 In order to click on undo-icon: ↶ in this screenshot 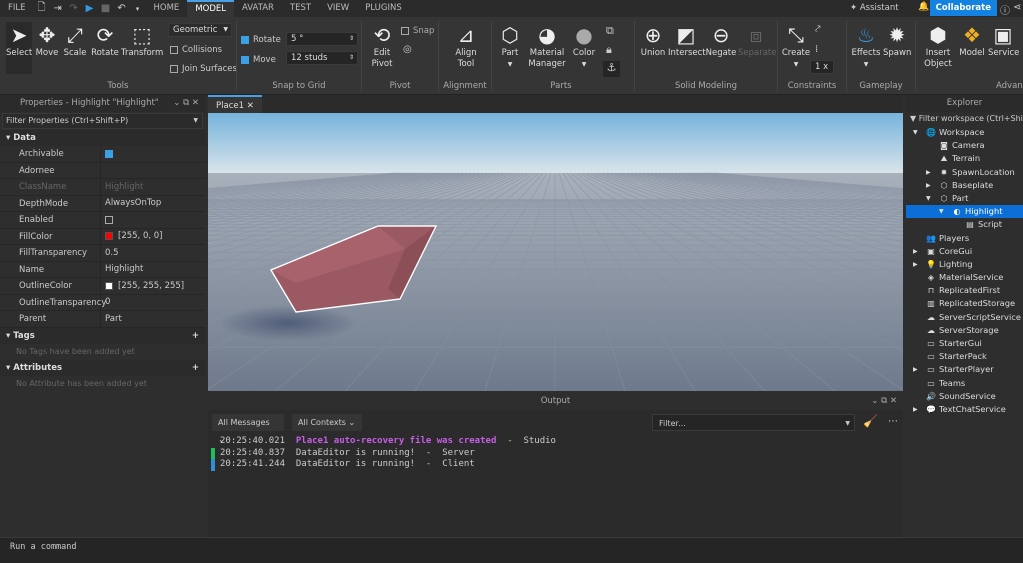, I will do `click(122, 8)`.